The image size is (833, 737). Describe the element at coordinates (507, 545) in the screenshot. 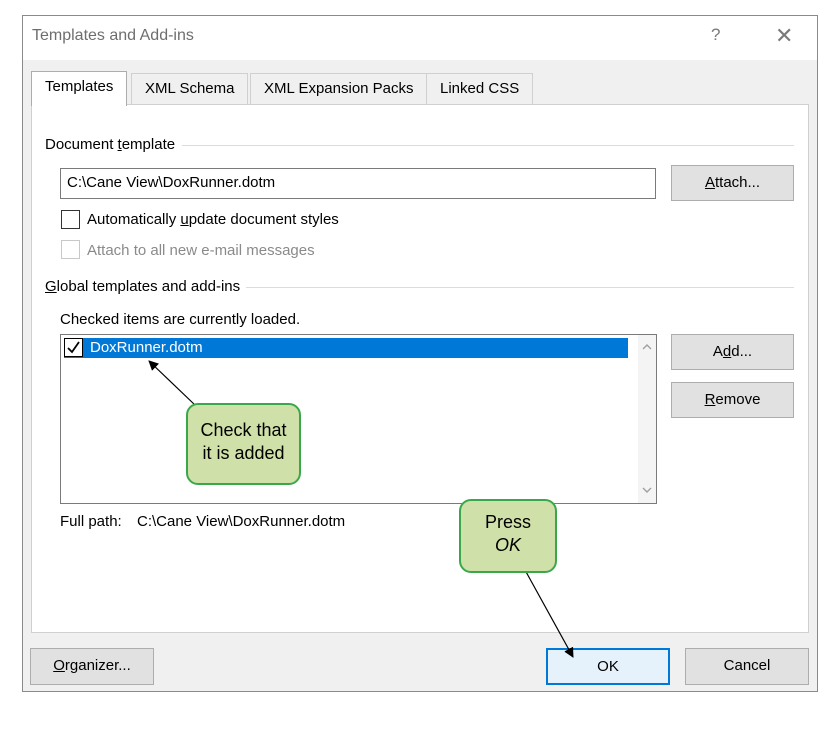

I see `callout-text: OK` at that location.